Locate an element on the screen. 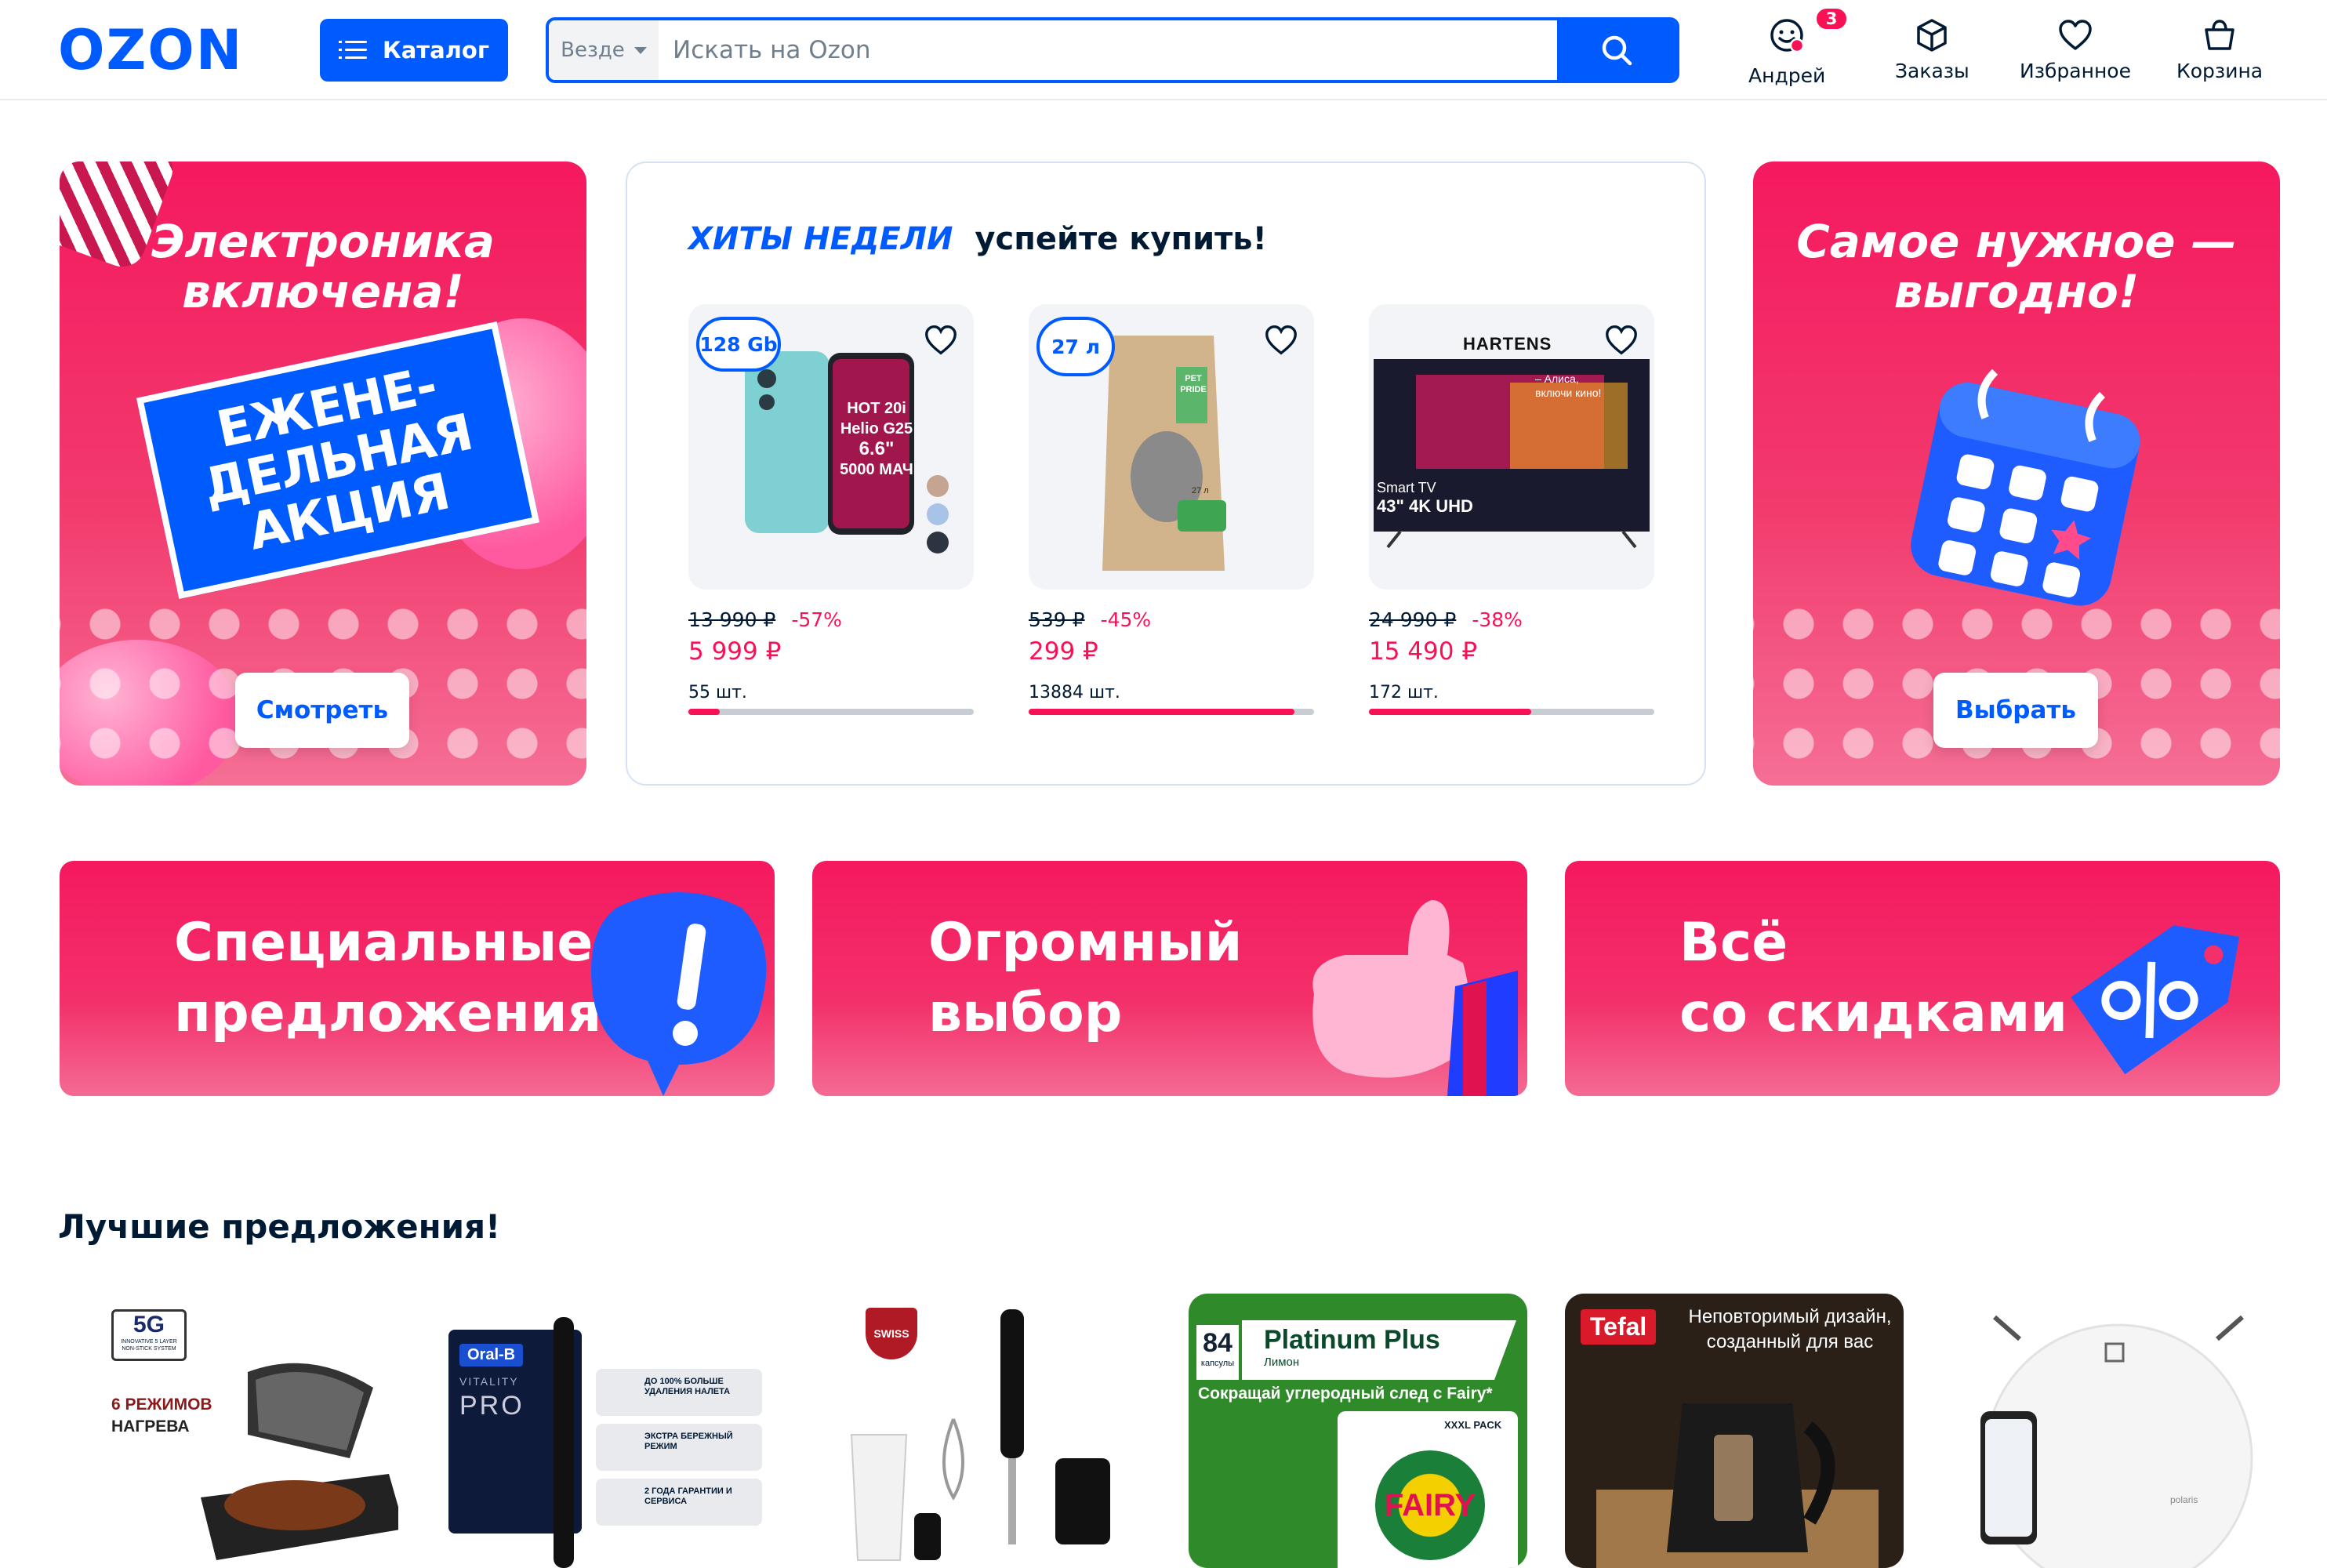 Image resolution: width=2327 pixels, height=1568 pixels. ozon-logo: OZON is located at coordinates (150, 50).